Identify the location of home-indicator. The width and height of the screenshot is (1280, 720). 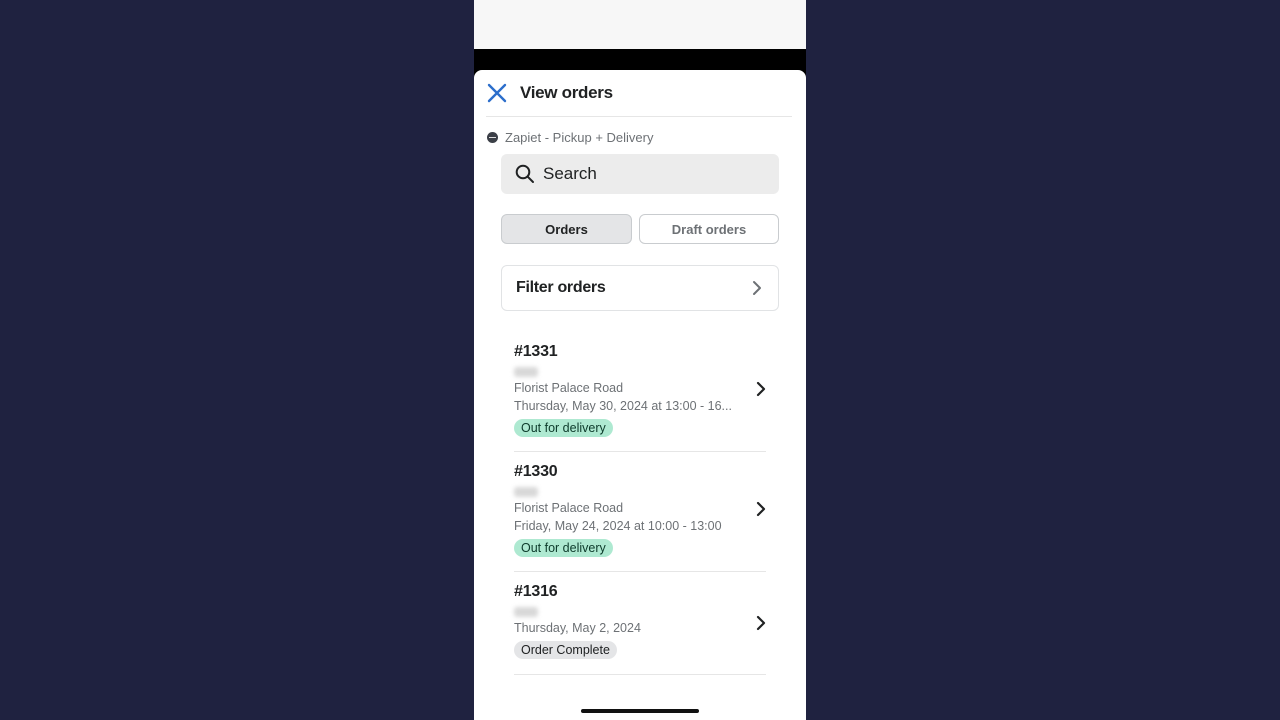
(640, 711).